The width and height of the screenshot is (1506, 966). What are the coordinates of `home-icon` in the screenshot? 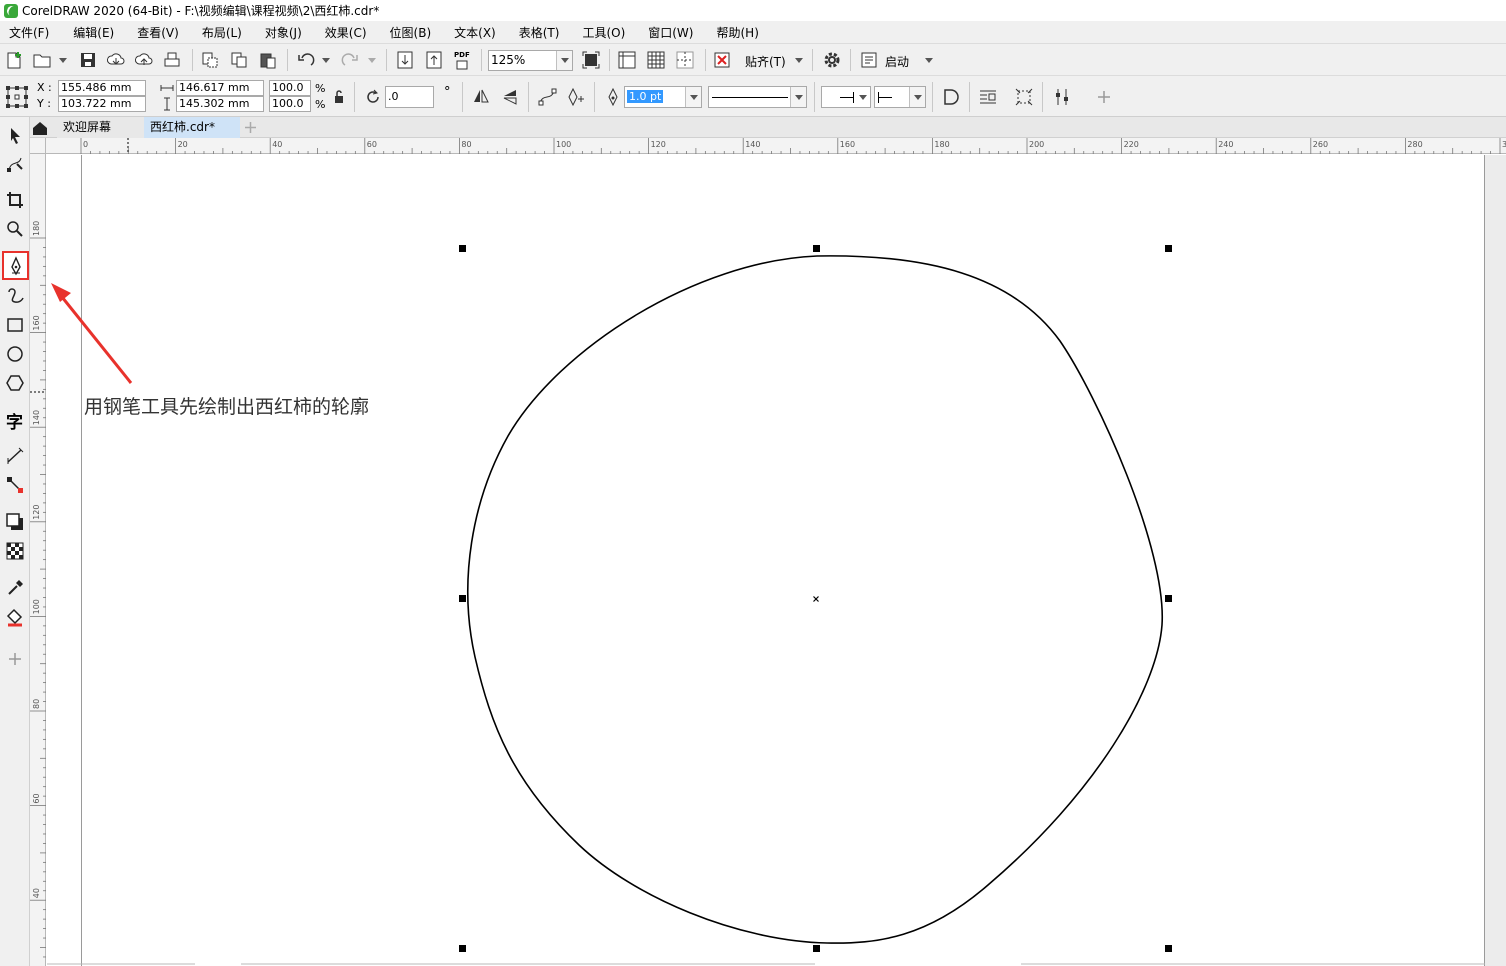 It's located at (40, 128).